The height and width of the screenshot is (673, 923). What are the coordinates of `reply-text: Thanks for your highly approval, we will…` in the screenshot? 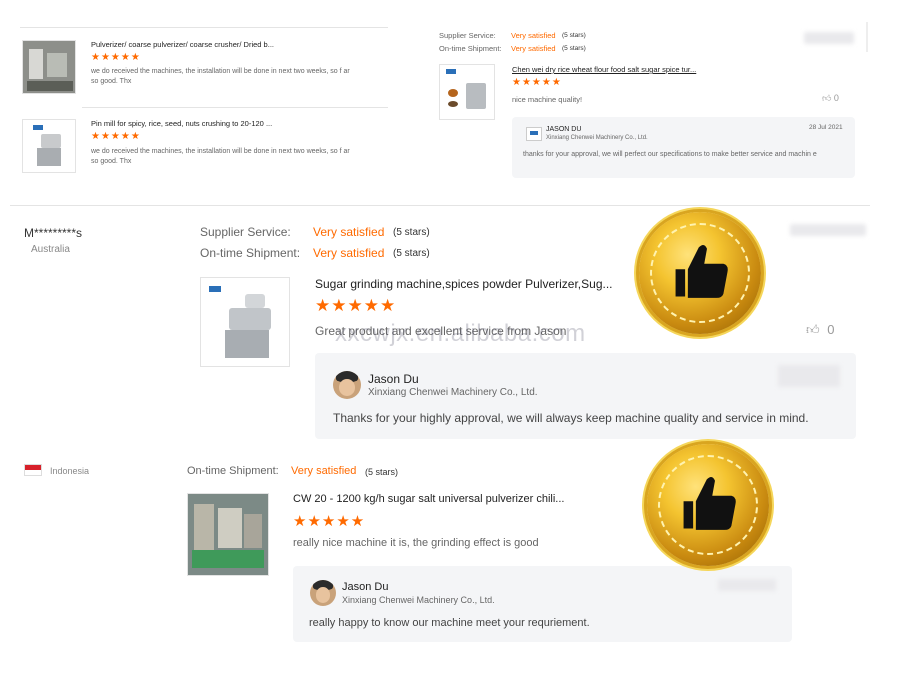 It's located at (571, 418).